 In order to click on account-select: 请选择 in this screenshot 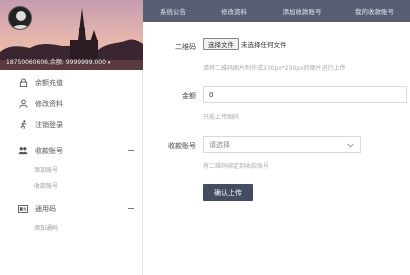, I will do `click(282, 144)`.